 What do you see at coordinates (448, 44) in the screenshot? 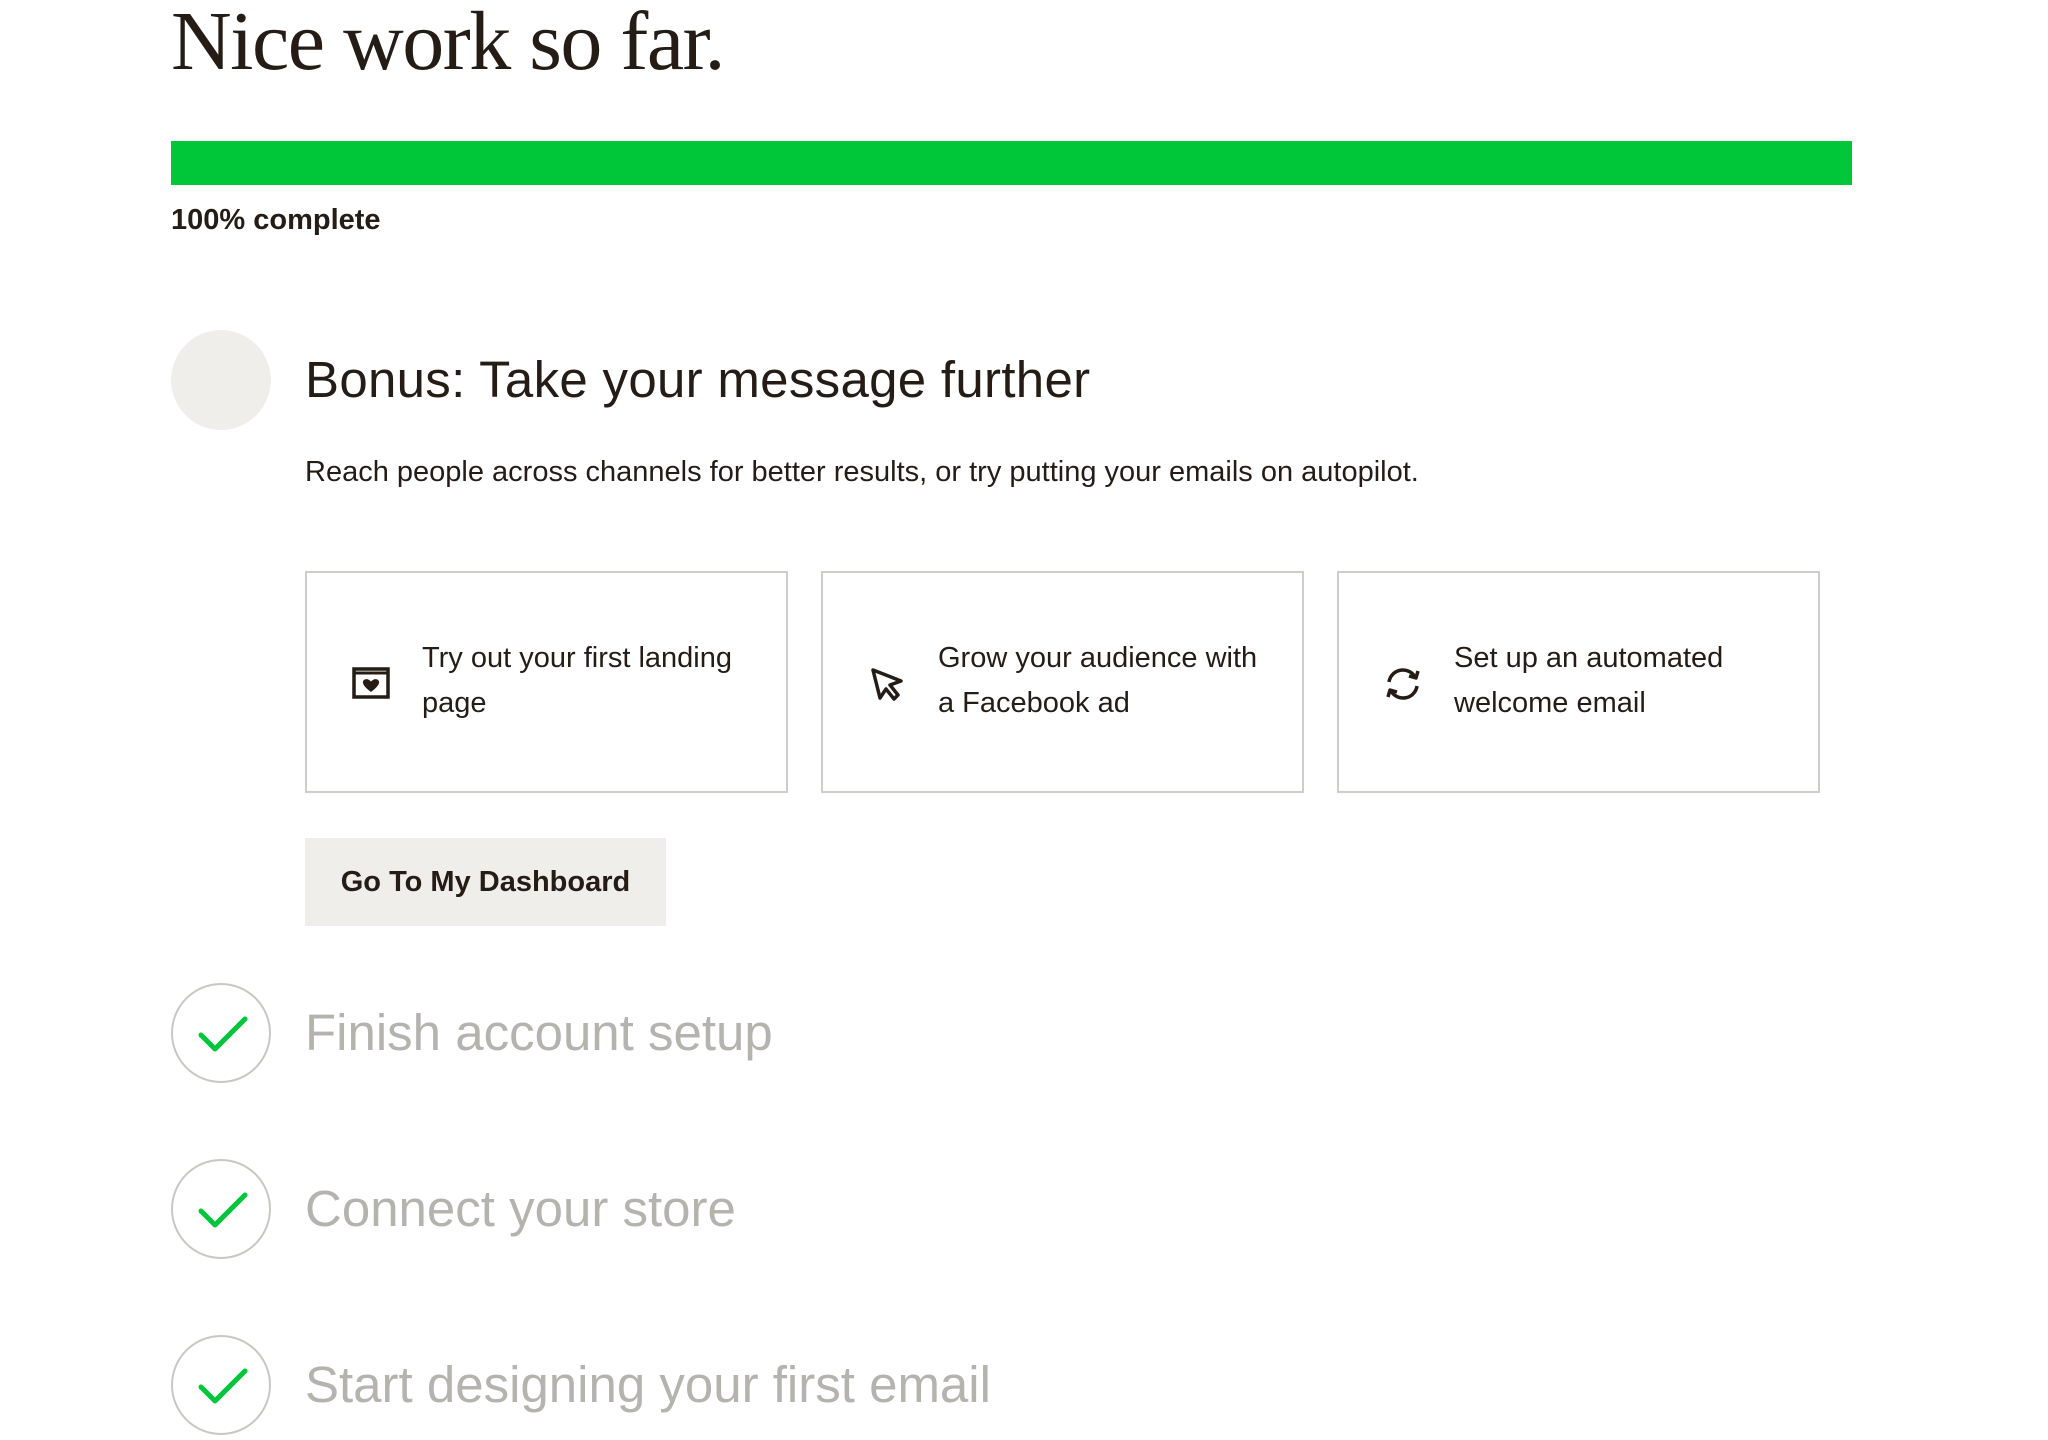
I see `page-title: Nice work so far.` at bounding box center [448, 44].